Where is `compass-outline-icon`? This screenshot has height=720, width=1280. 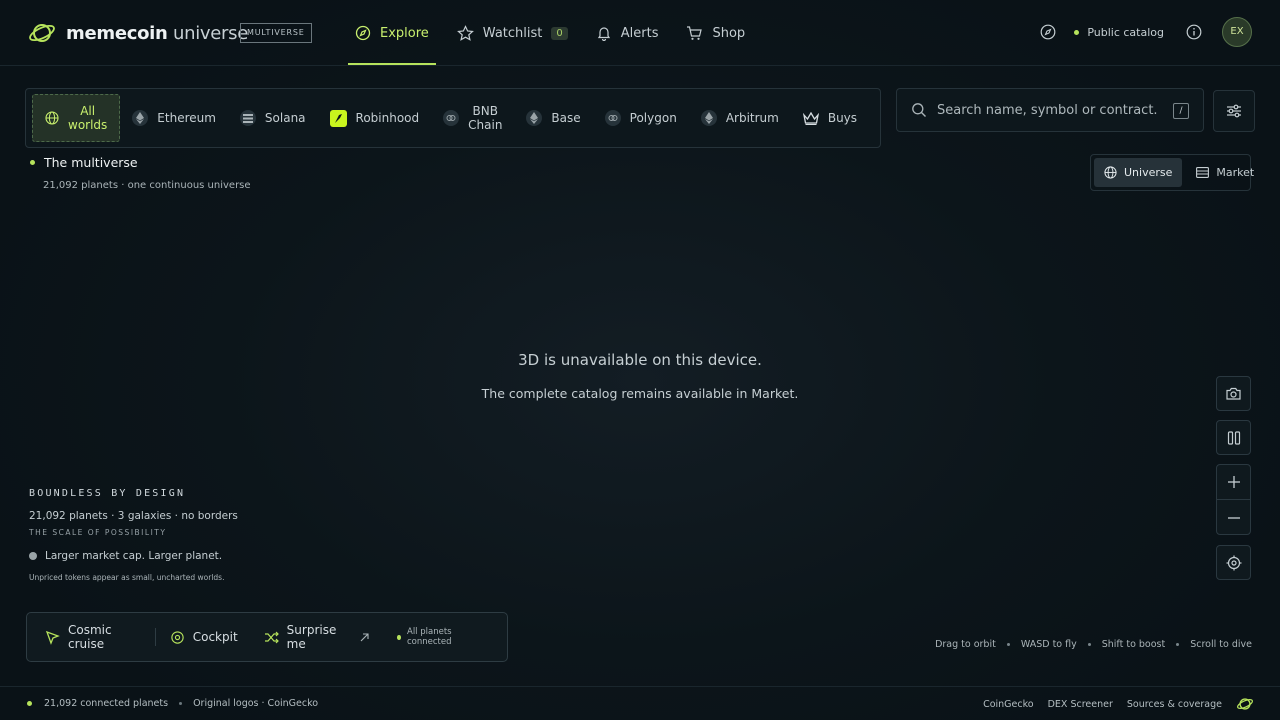 compass-outline-icon is located at coordinates (1048, 32).